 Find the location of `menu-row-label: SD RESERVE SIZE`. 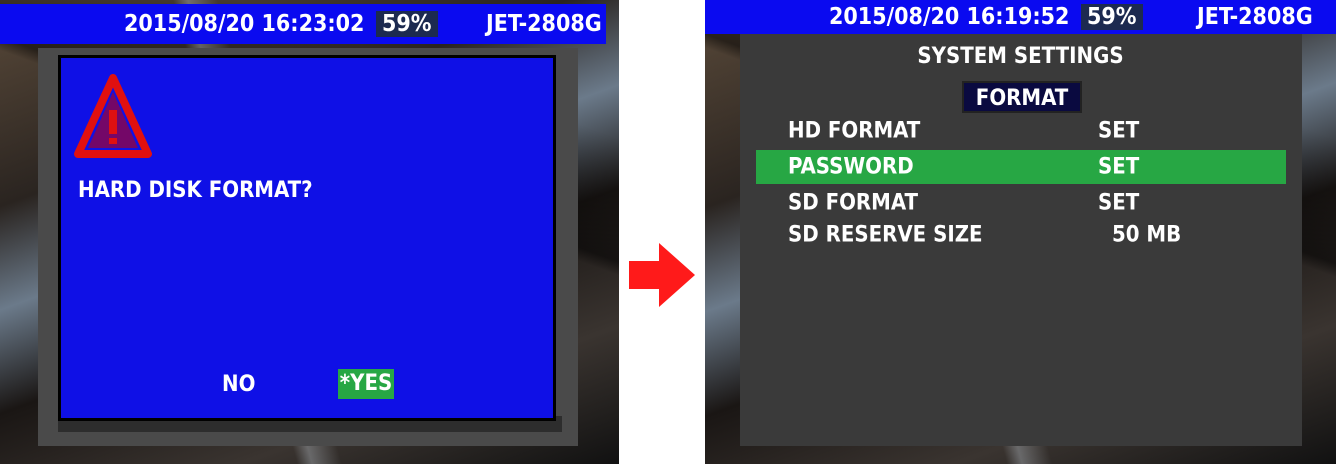

menu-row-label: SD RESERVE SIZE is located at coordinates (885, 235).